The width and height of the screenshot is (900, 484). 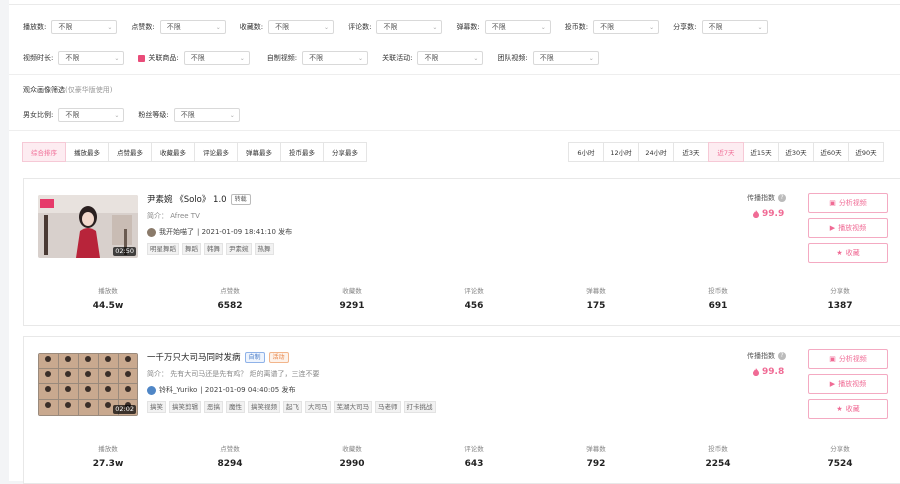 I want to click on video-title-row: 尹素婉 《Solo》 1.0 转载, so click(x=199, y=199).